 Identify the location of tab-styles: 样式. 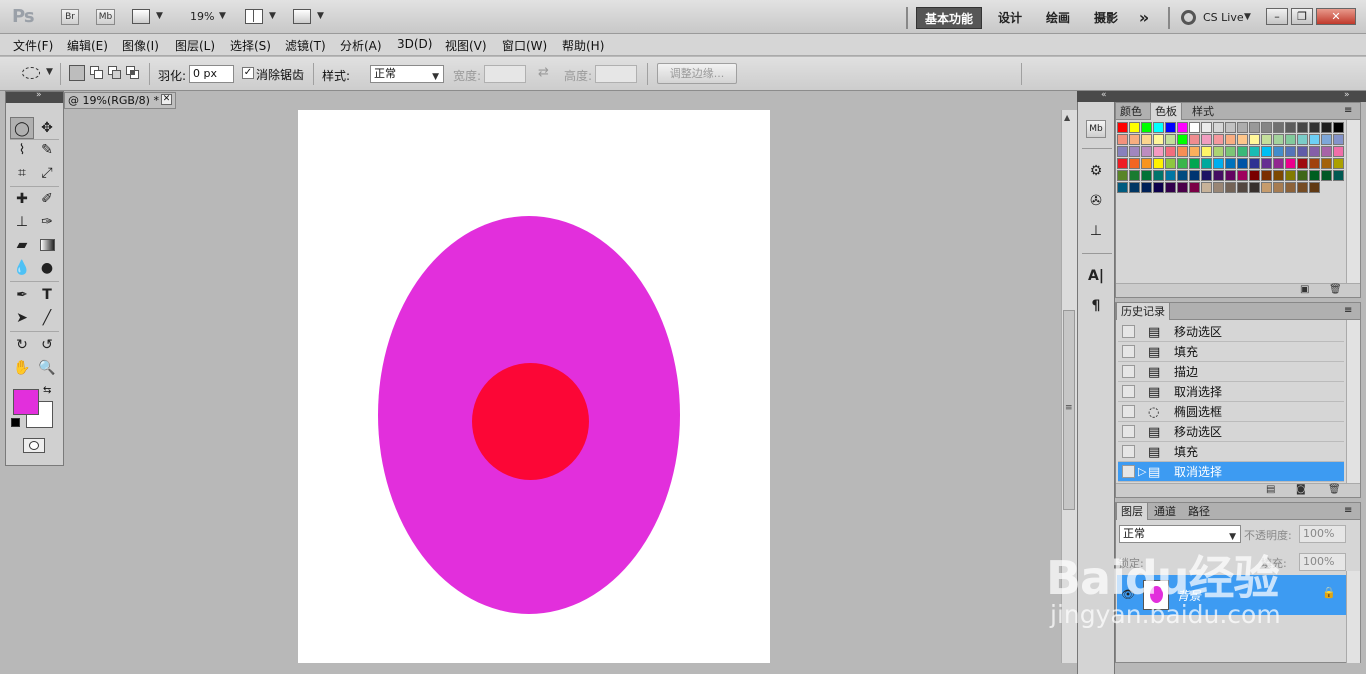
(1203, 111).